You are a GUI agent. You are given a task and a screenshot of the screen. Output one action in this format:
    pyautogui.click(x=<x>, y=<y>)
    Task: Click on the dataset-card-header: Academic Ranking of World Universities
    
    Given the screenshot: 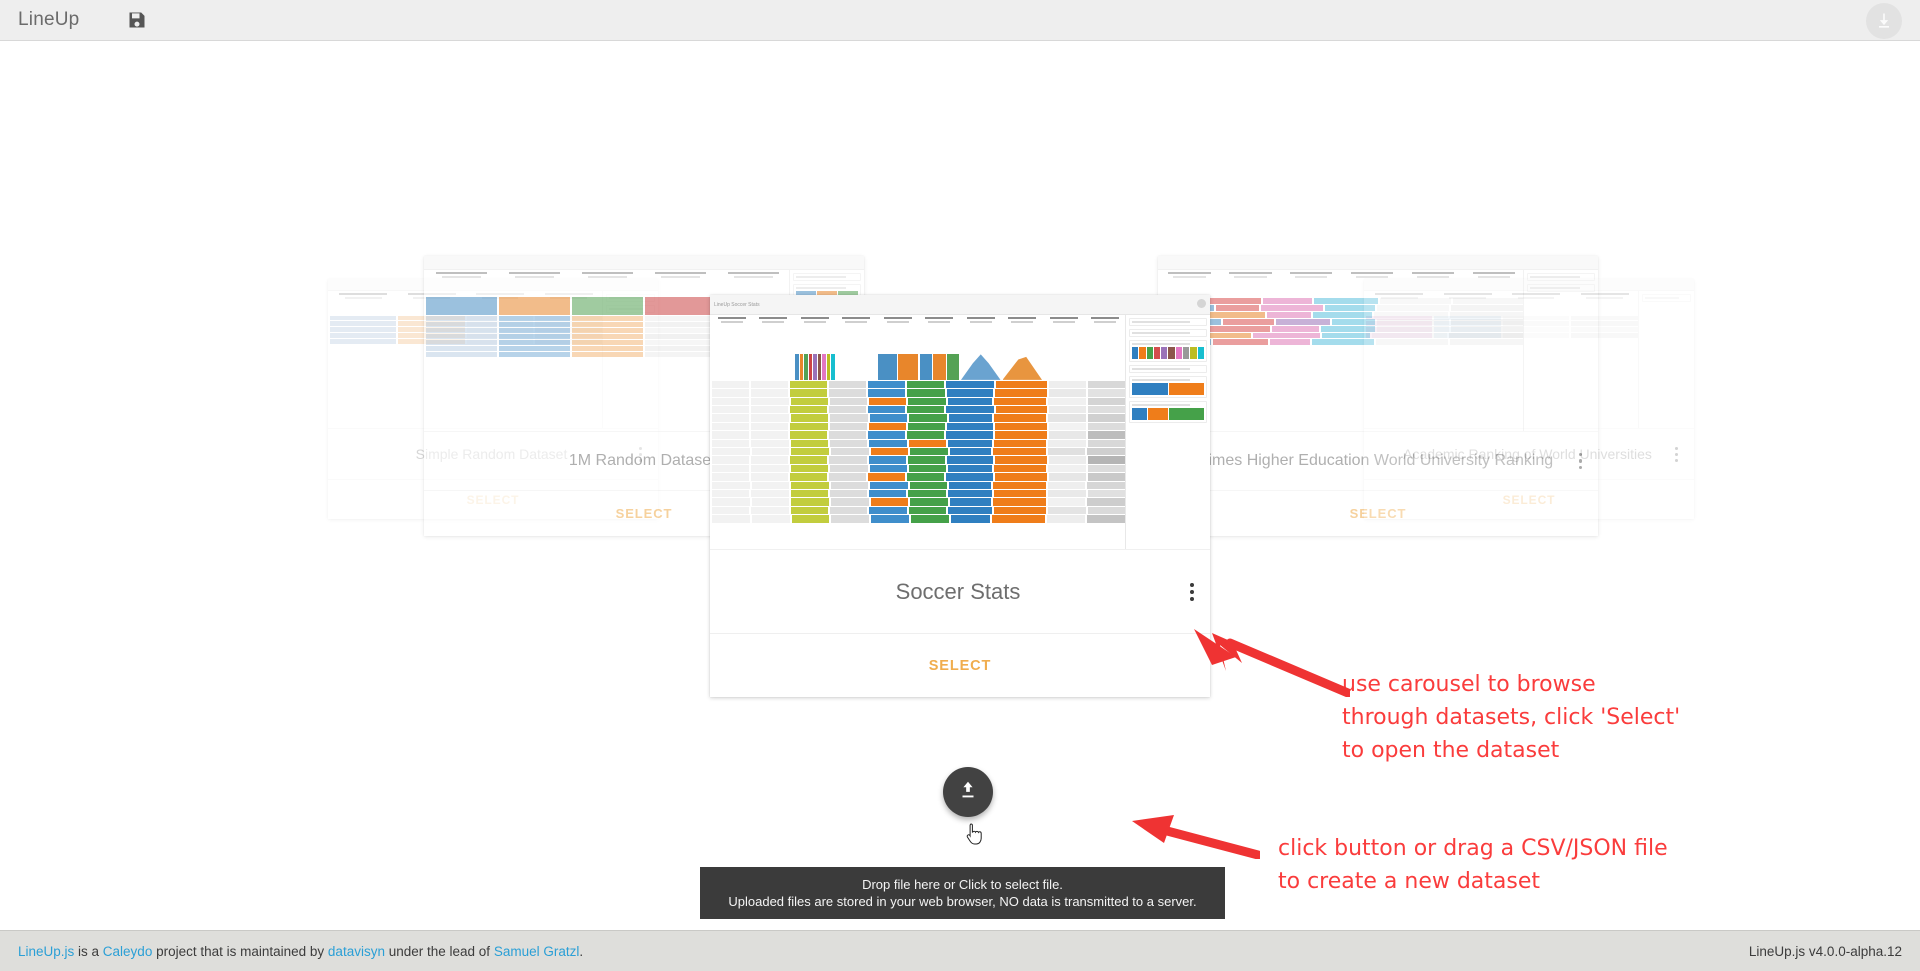 What is the action you would take?
    pyautogui.click(x=1529, y=454)
    